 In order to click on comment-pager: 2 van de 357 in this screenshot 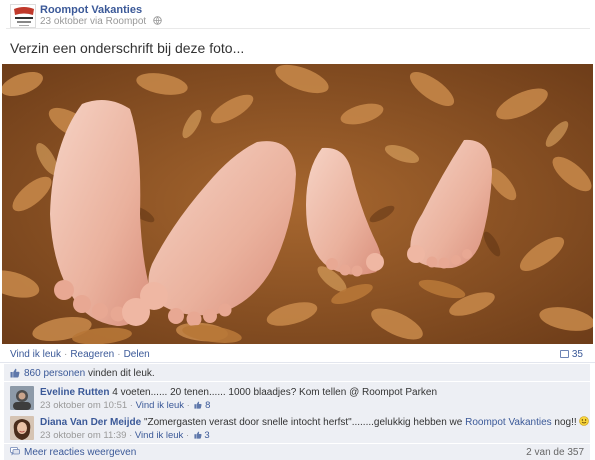, I will do `click(555, 452)`.